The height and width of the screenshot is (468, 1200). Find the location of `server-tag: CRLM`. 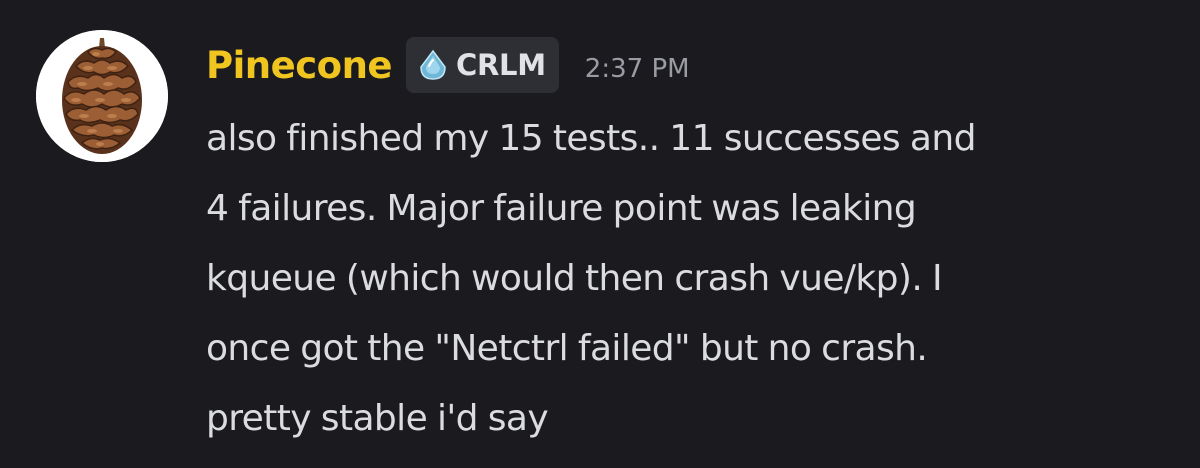

server-tag: CRLM is located at coordinates (482, 65).